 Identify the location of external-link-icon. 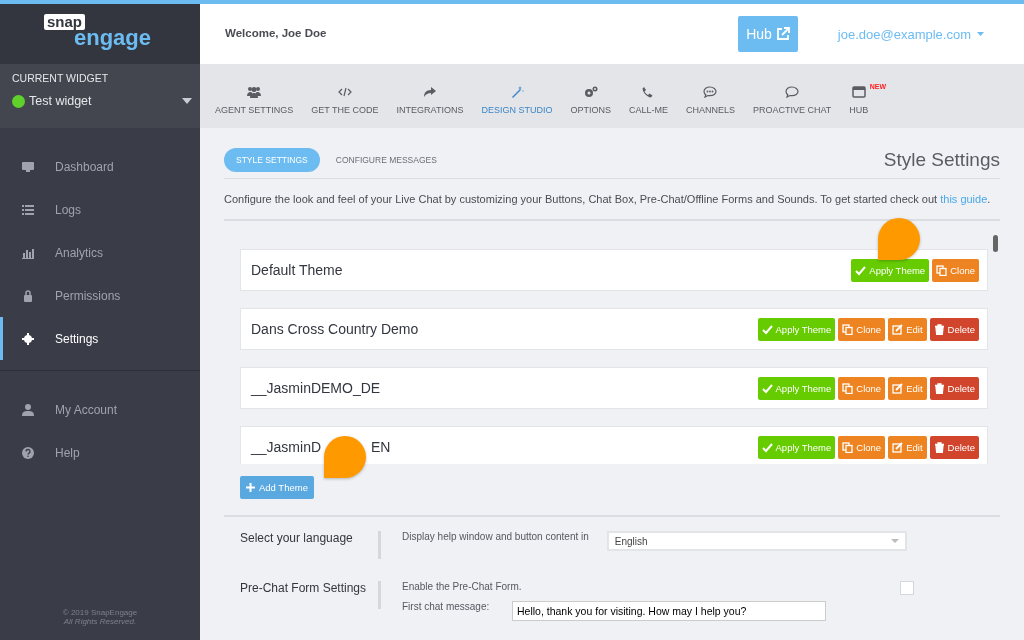
(782, 34).